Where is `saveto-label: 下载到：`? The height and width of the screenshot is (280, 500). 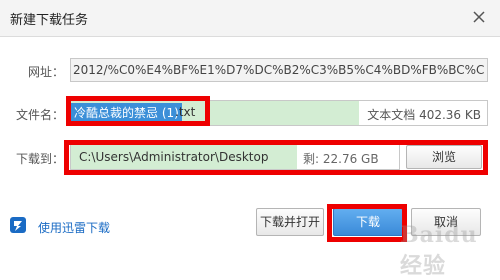
saveto-label: 下载到： is located at coordinates (40, 159).